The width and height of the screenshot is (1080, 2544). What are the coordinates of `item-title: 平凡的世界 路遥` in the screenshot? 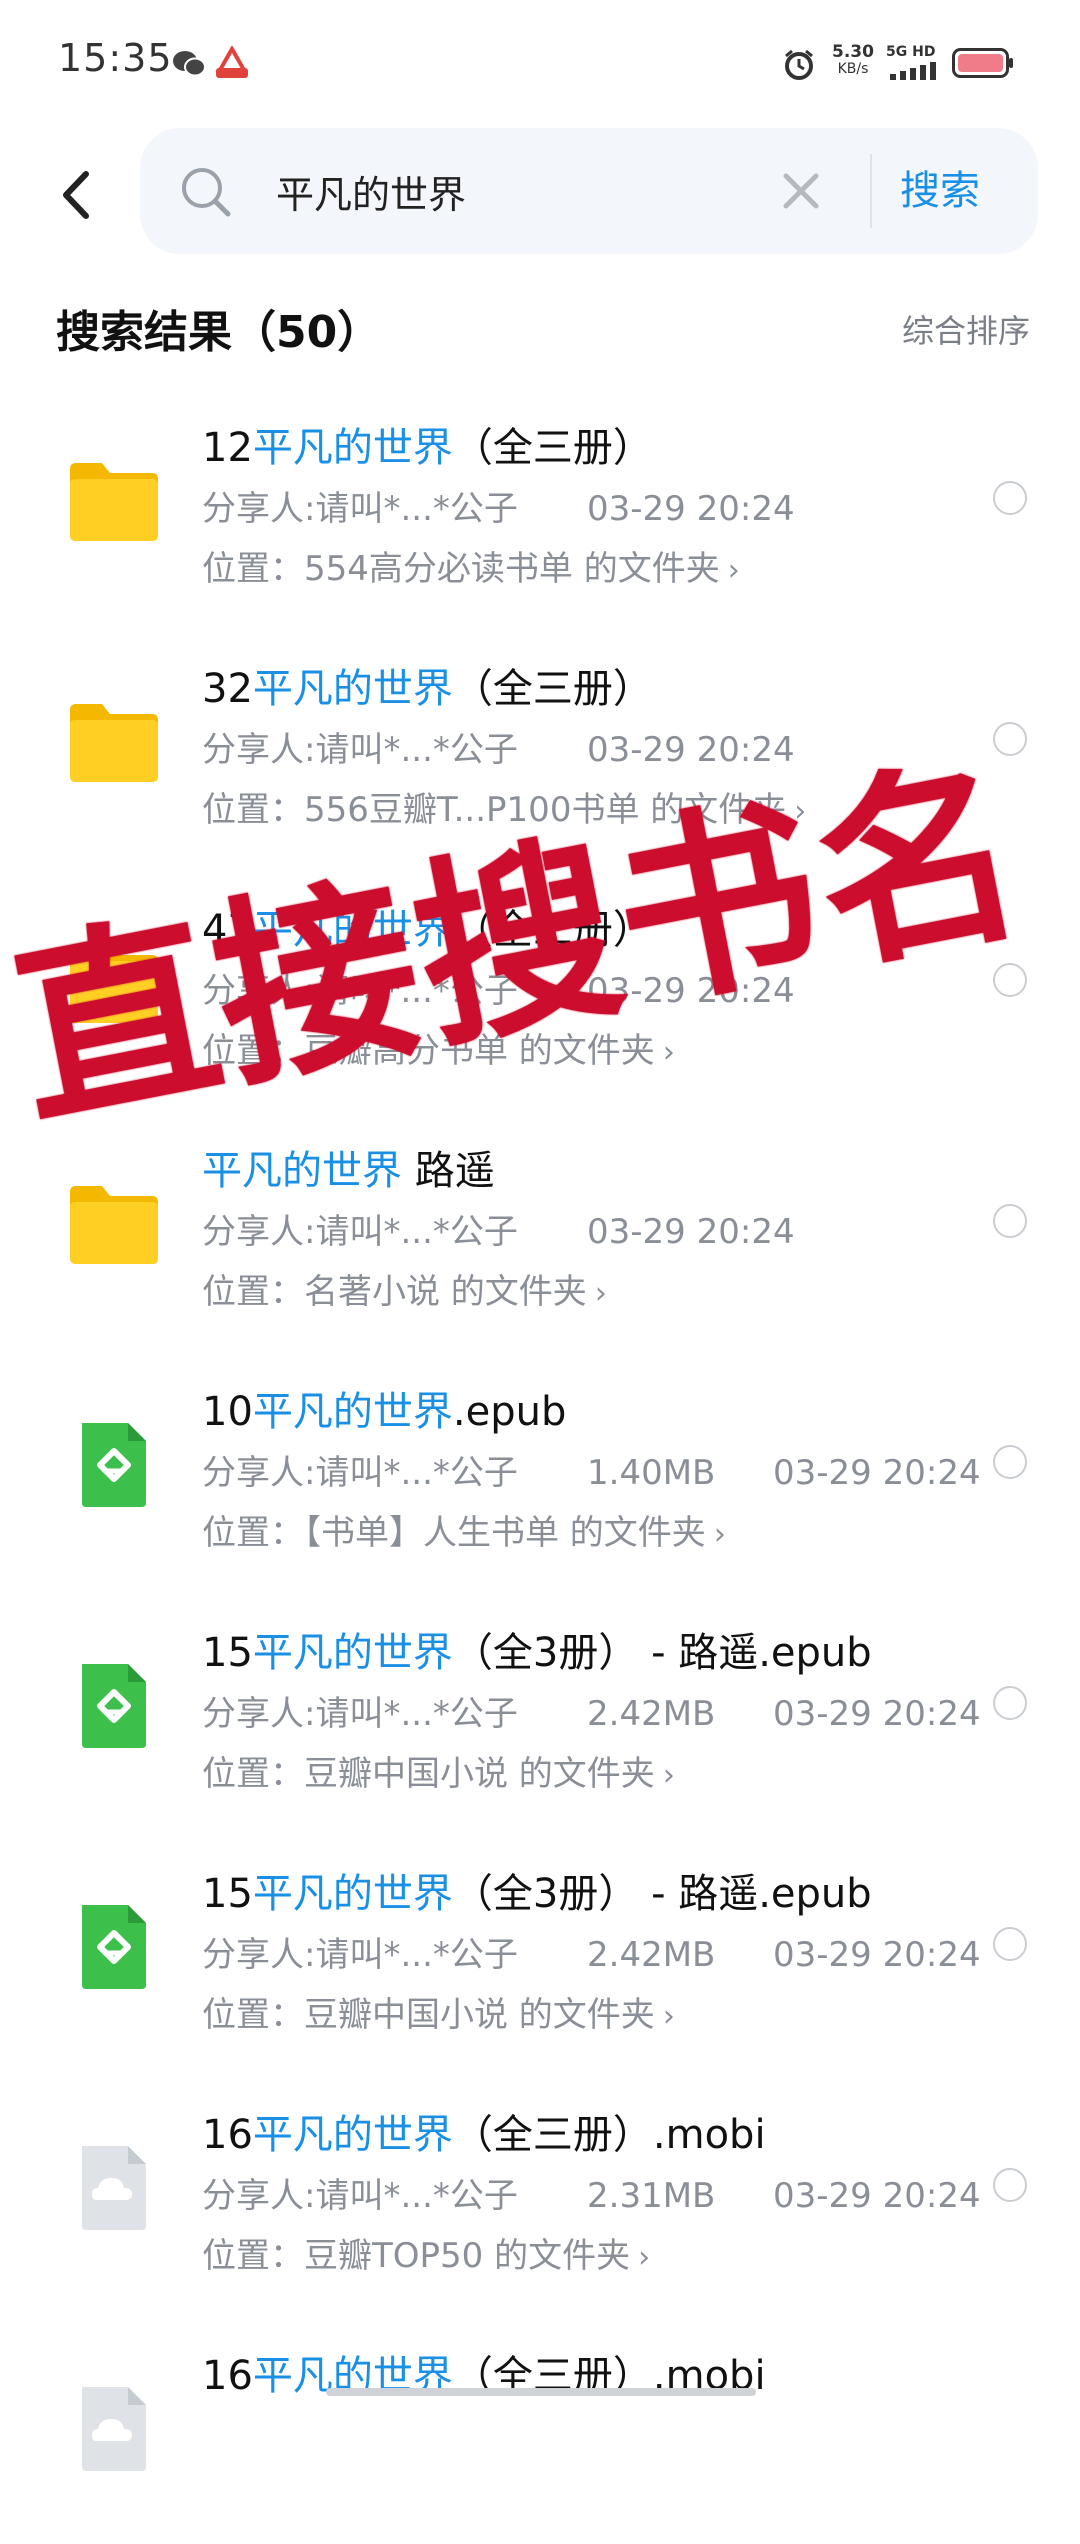 It's located at (348, 1167).